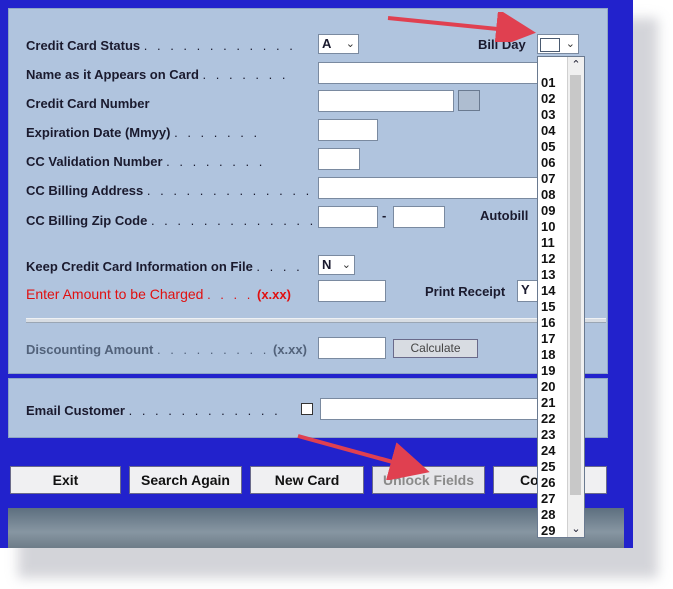 This screenshot has width=673, height=589. What do you see at coordinates (316, 528) in the screenshot?
I see `background-image-strip` at bounding box center [316, 528].